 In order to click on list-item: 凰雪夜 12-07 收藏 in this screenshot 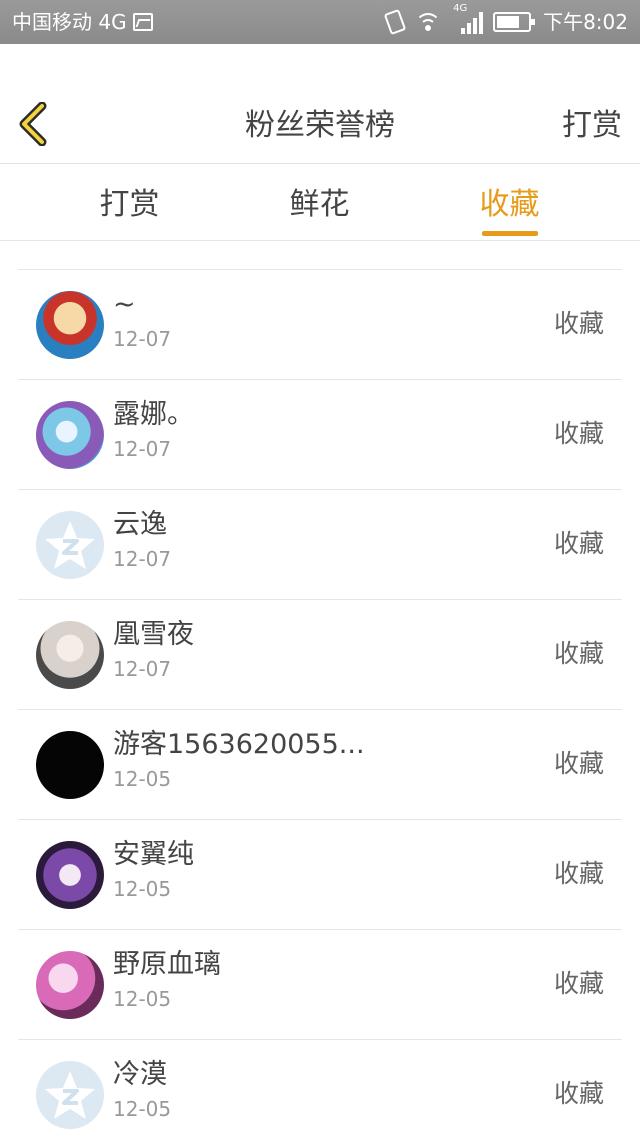, I will do `click(320, 655)`.